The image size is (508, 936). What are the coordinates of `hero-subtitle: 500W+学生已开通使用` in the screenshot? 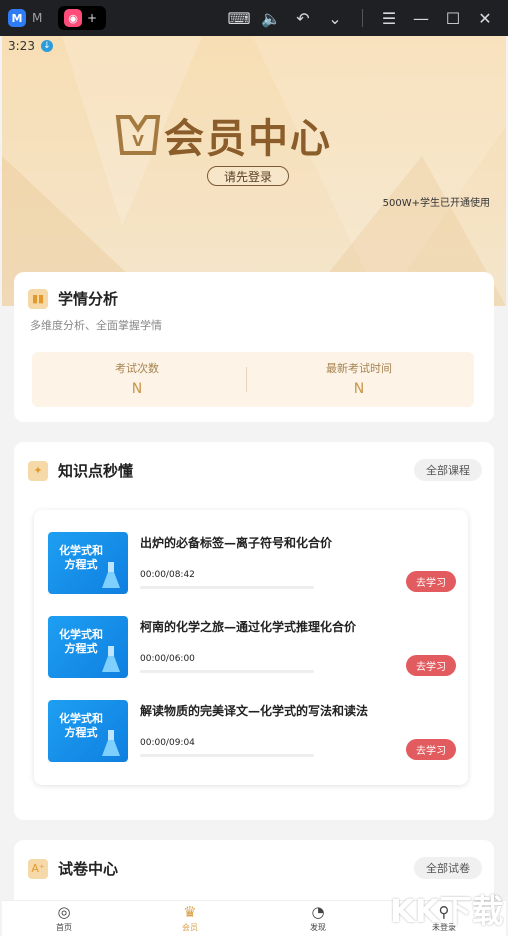 It's located at (436, 203).